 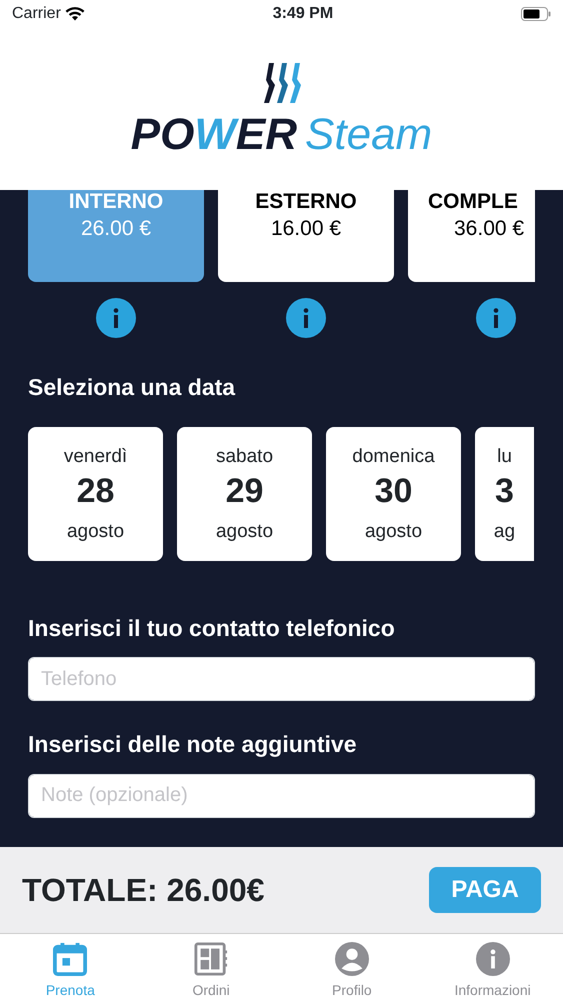 I want to click on wifi-icon, so click(x=74, y=14).